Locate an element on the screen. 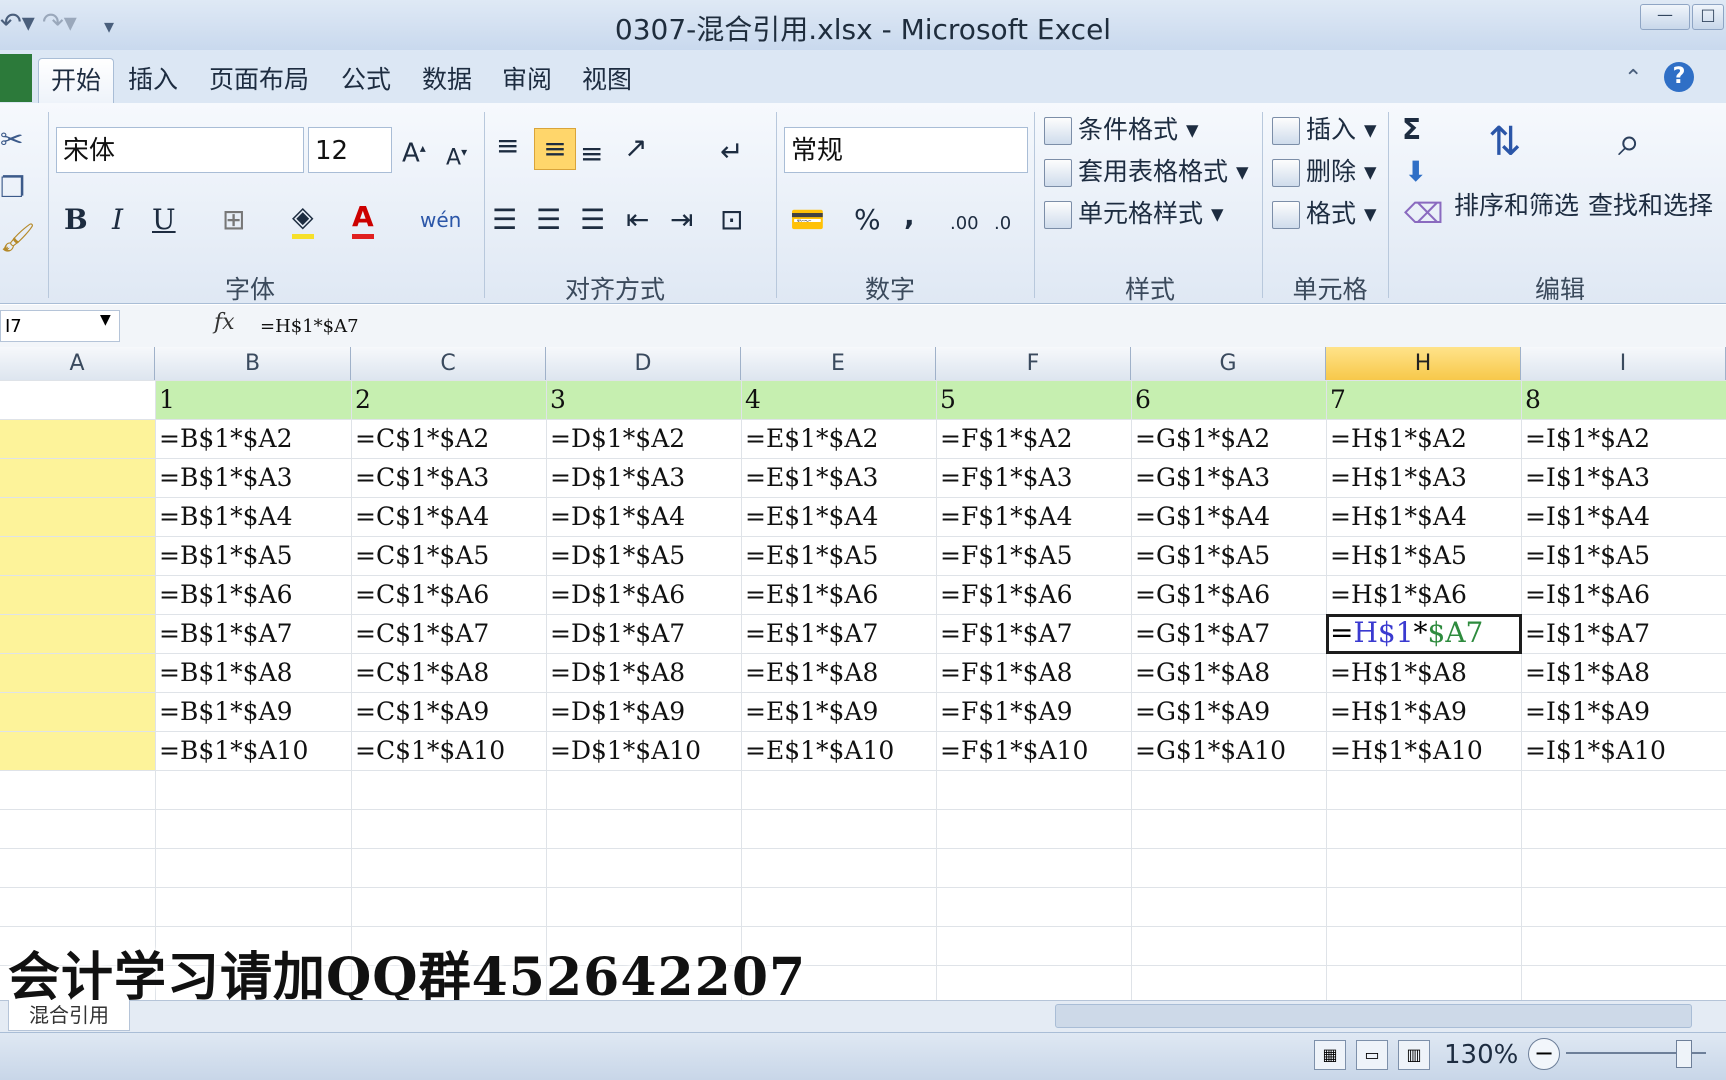 The width and height of the screenshot is (1726, 1080). phonetic-icon: wén is located at coordinates (440, 220).